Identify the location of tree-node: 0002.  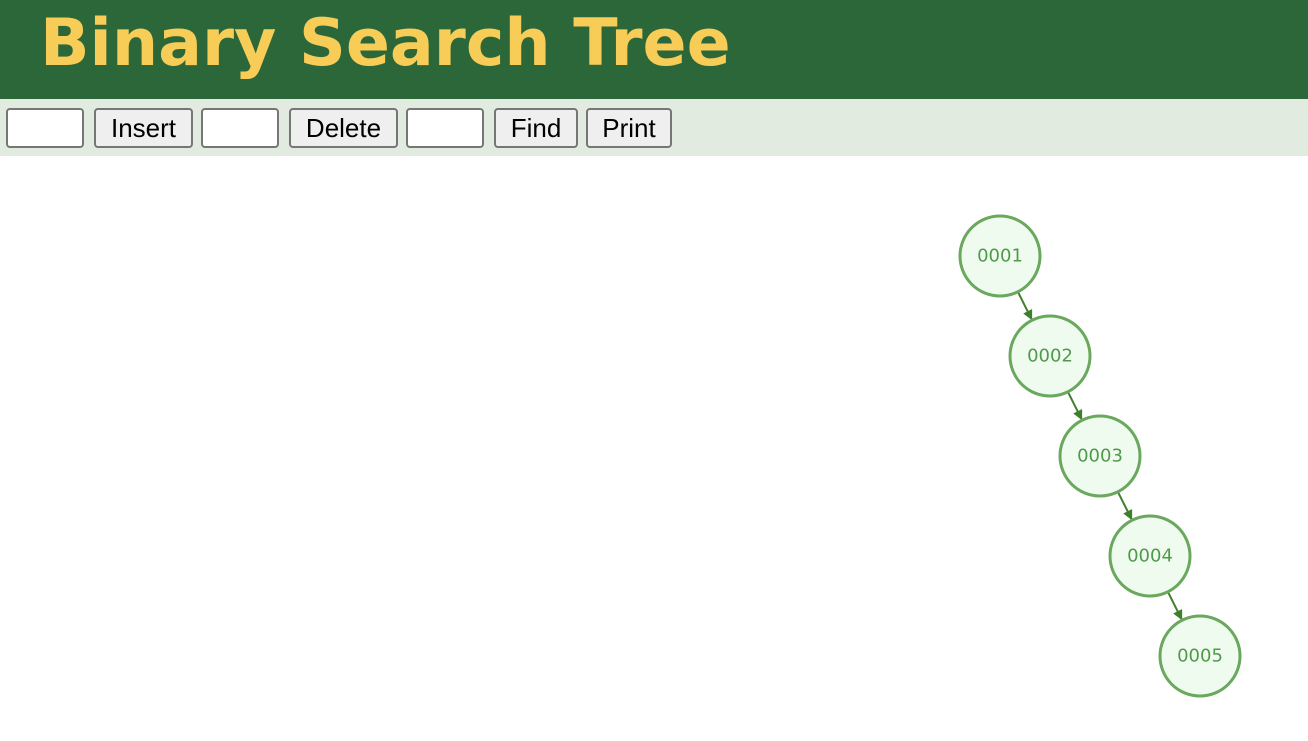
(1050, 356).